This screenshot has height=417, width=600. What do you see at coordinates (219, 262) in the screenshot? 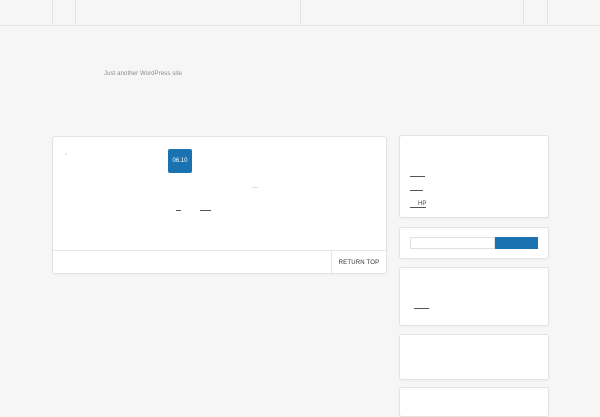
I see `post-card-footer: RETURN TOP` at bounding box center [219, 262].